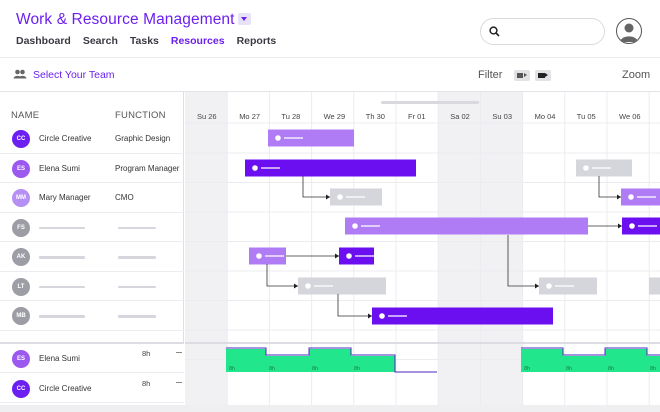 This screenshot has height=412, width=660. I want to click on avatar: CC, so click(21, 388).